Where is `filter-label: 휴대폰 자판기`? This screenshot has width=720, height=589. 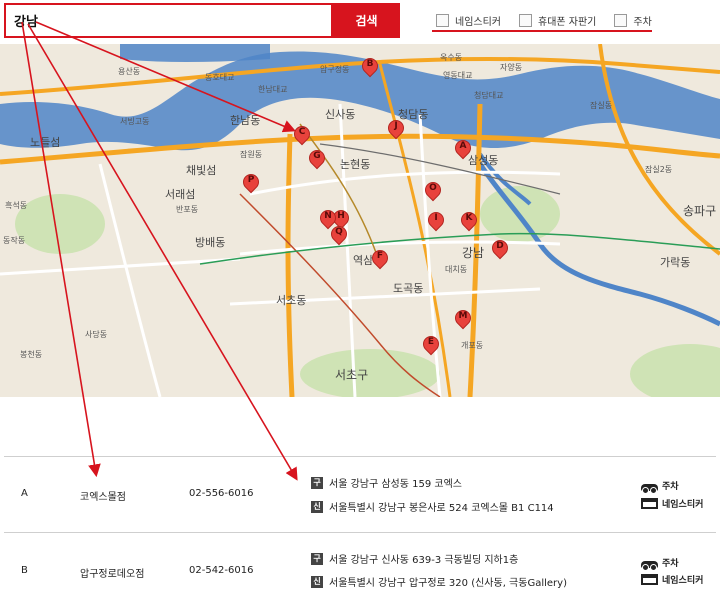
filter-label: 휴대폰 자판기 is located at coordinates (567, 22).